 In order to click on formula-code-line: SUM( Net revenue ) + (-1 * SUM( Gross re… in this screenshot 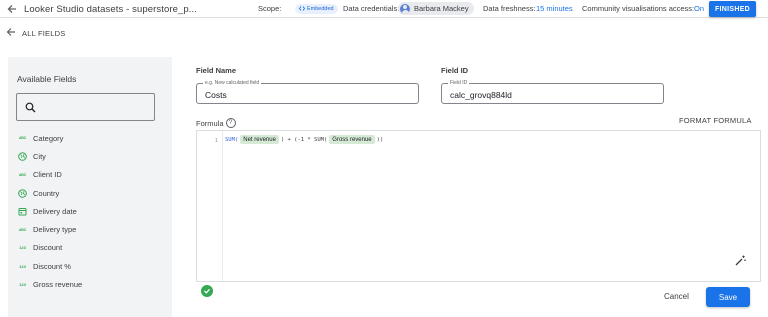, I will do `click(304, 139)`.